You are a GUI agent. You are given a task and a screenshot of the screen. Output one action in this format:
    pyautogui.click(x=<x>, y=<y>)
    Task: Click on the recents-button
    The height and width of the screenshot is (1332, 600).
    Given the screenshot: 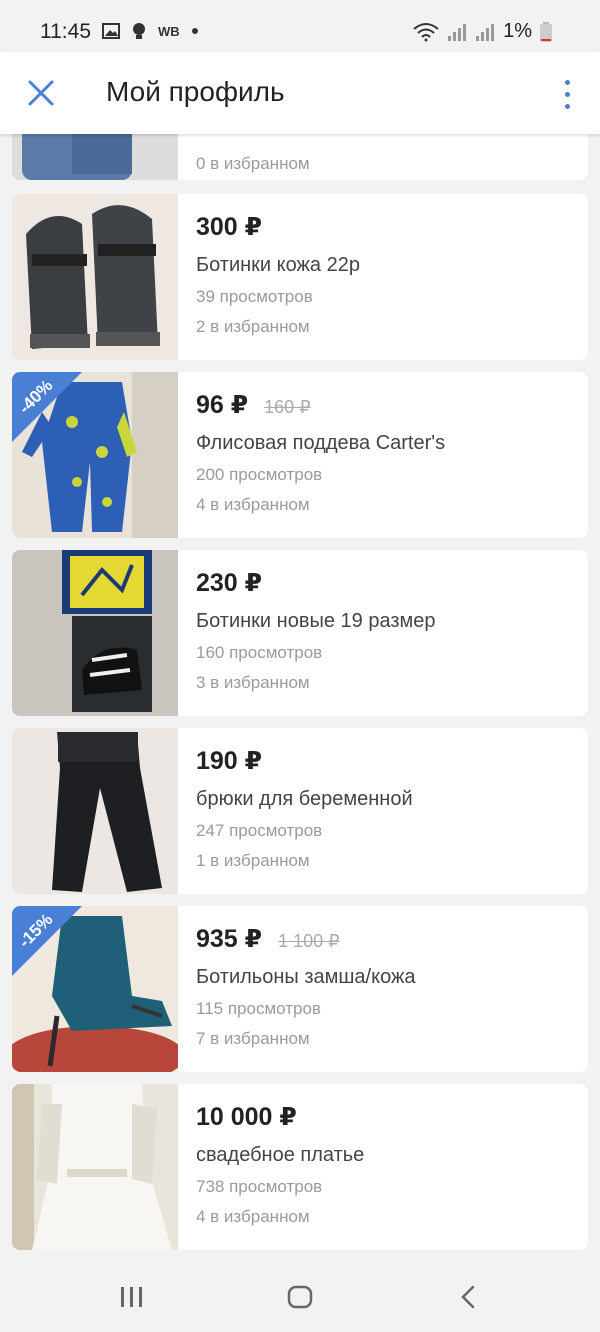 What is the action you would take?
    pyautogui.click(x=132, y=1297)
    